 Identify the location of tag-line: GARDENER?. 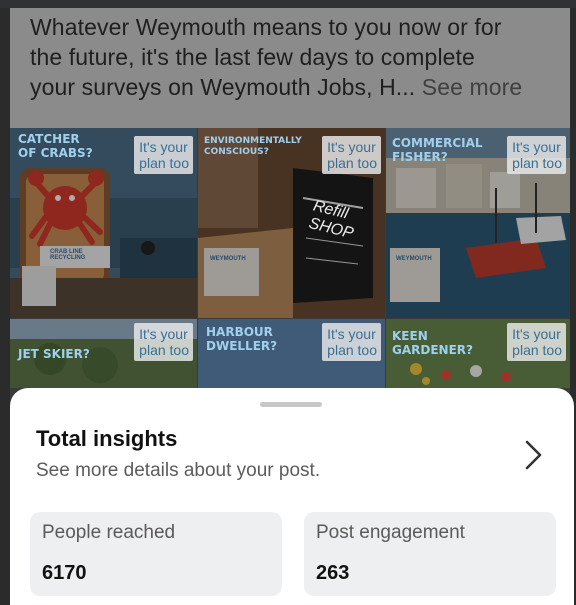
(432, 350).